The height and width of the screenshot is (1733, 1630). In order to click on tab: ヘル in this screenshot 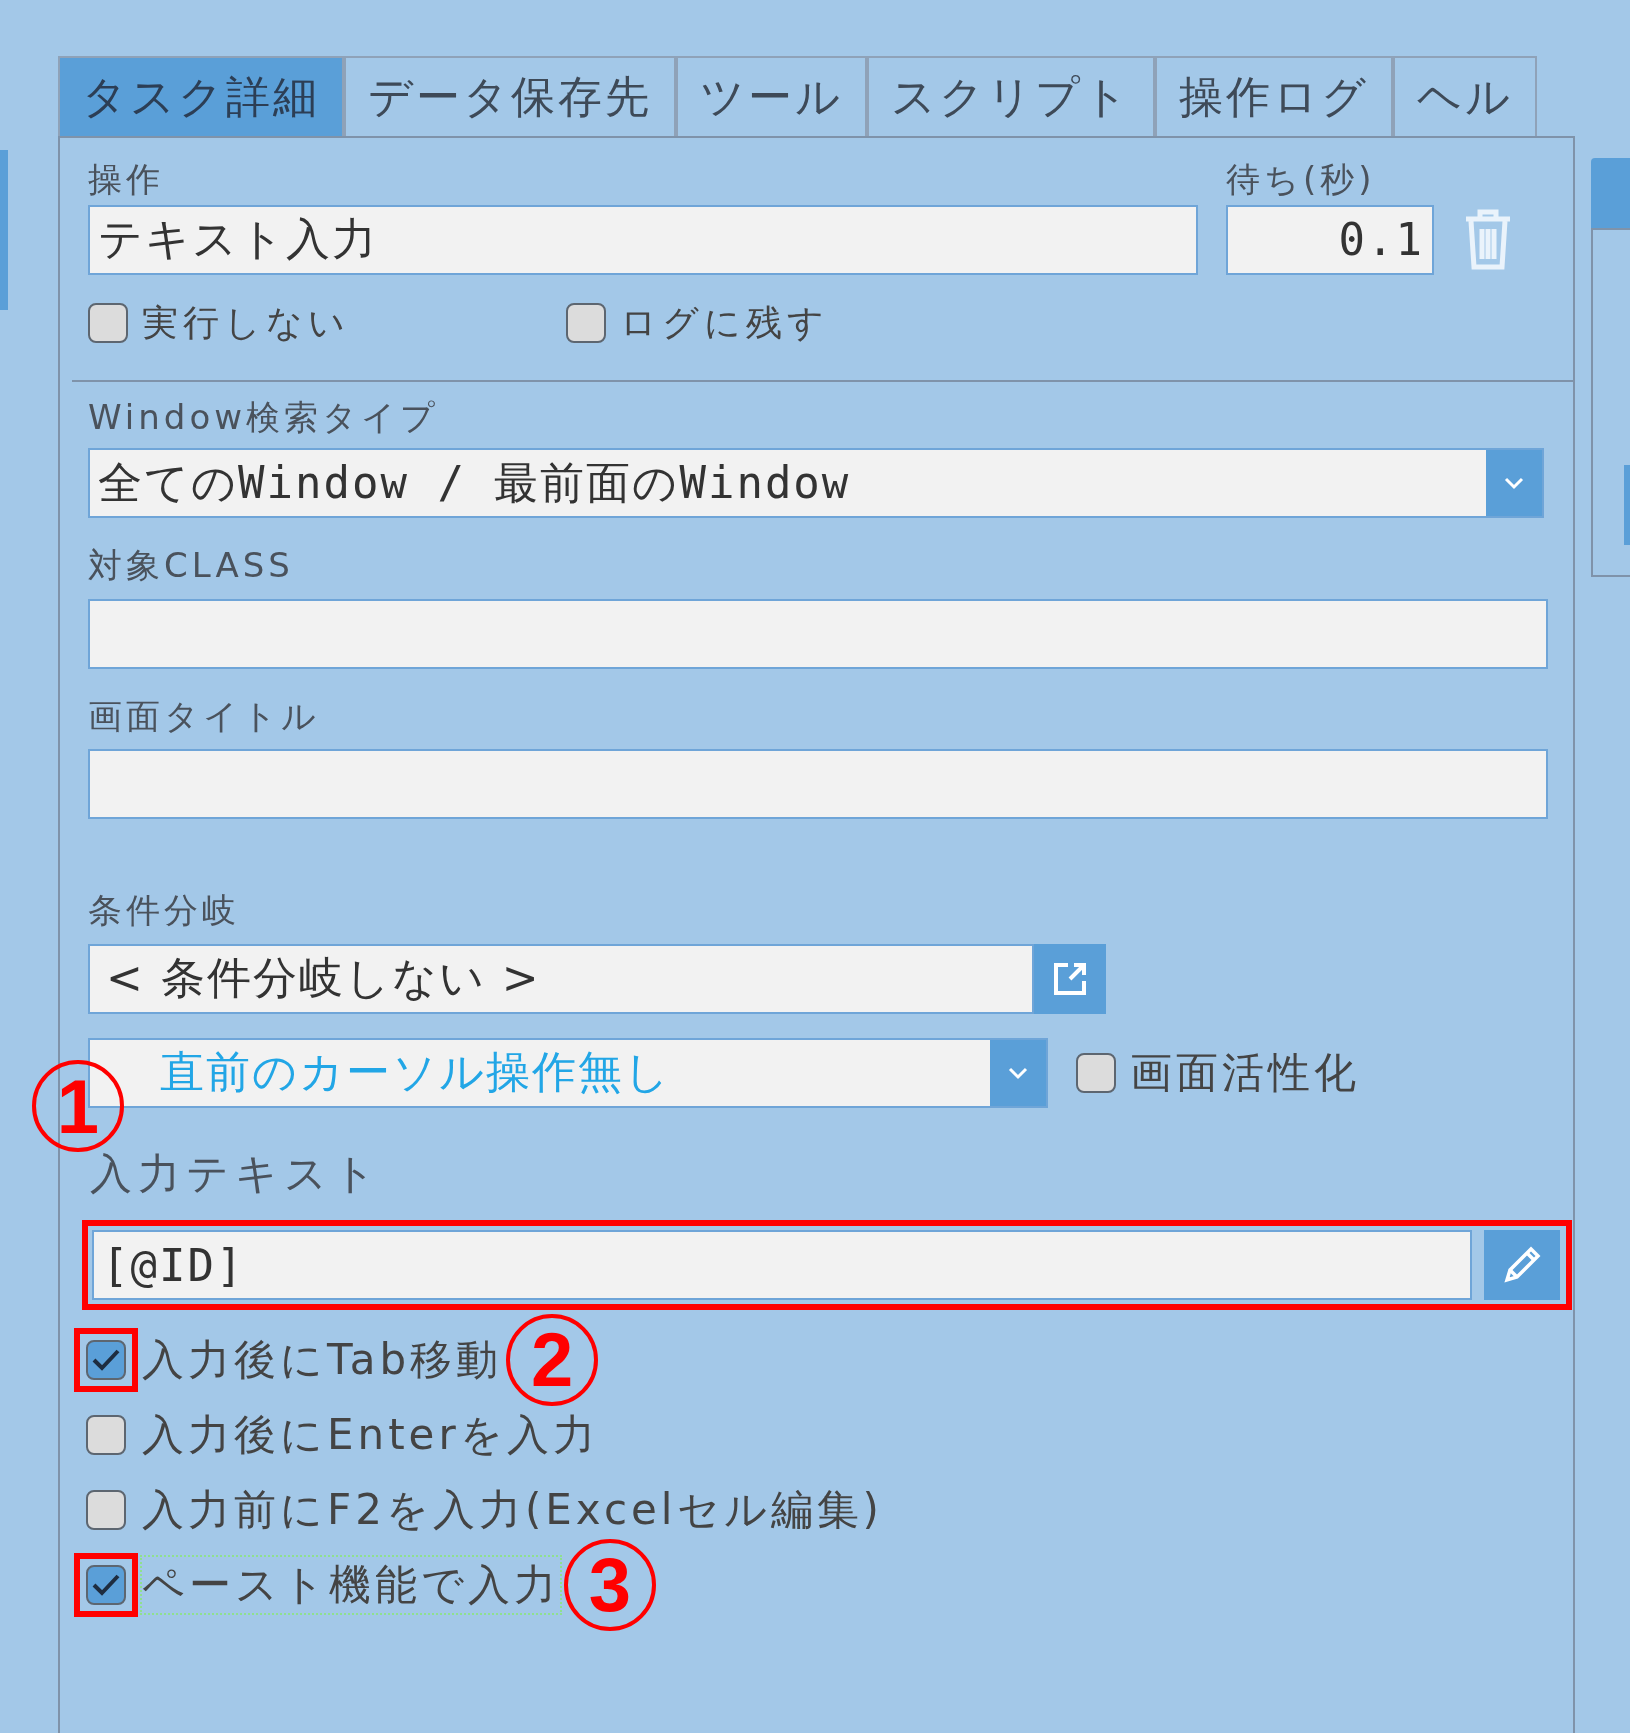, I will do `click(1465, 96)`.